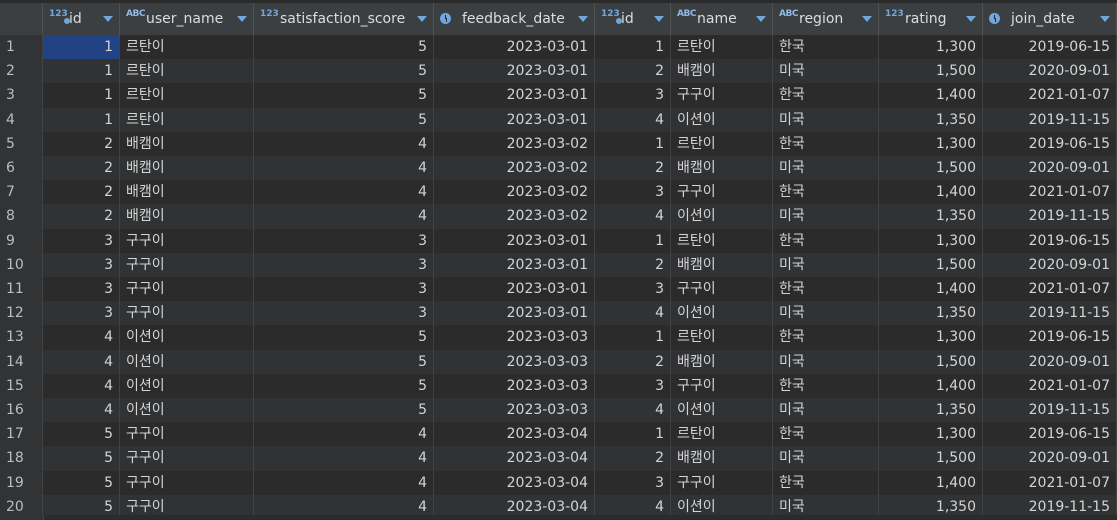 The height and width of the screenshot is (520, 1117). I want to click on table-cell: 2023-03-03, so click(514, 410).